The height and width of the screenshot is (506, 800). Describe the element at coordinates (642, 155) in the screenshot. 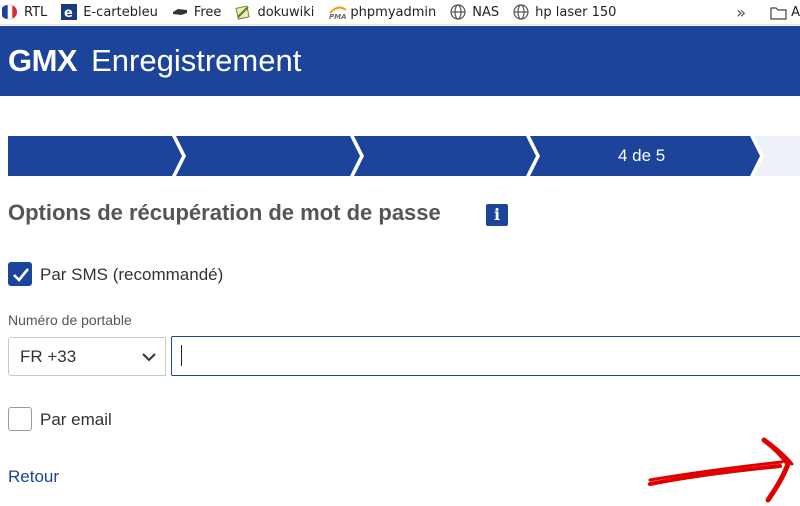

I see `current-step-label: 4 de 5` at that location.